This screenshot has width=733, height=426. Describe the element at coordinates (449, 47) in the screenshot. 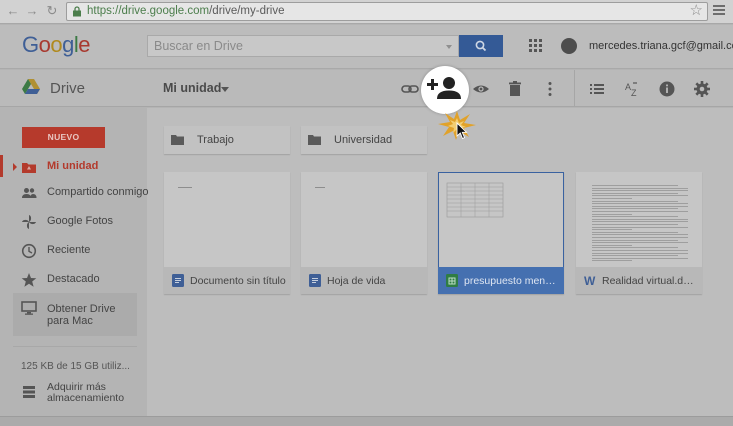

I see `search-options-caret-icon` at that location.